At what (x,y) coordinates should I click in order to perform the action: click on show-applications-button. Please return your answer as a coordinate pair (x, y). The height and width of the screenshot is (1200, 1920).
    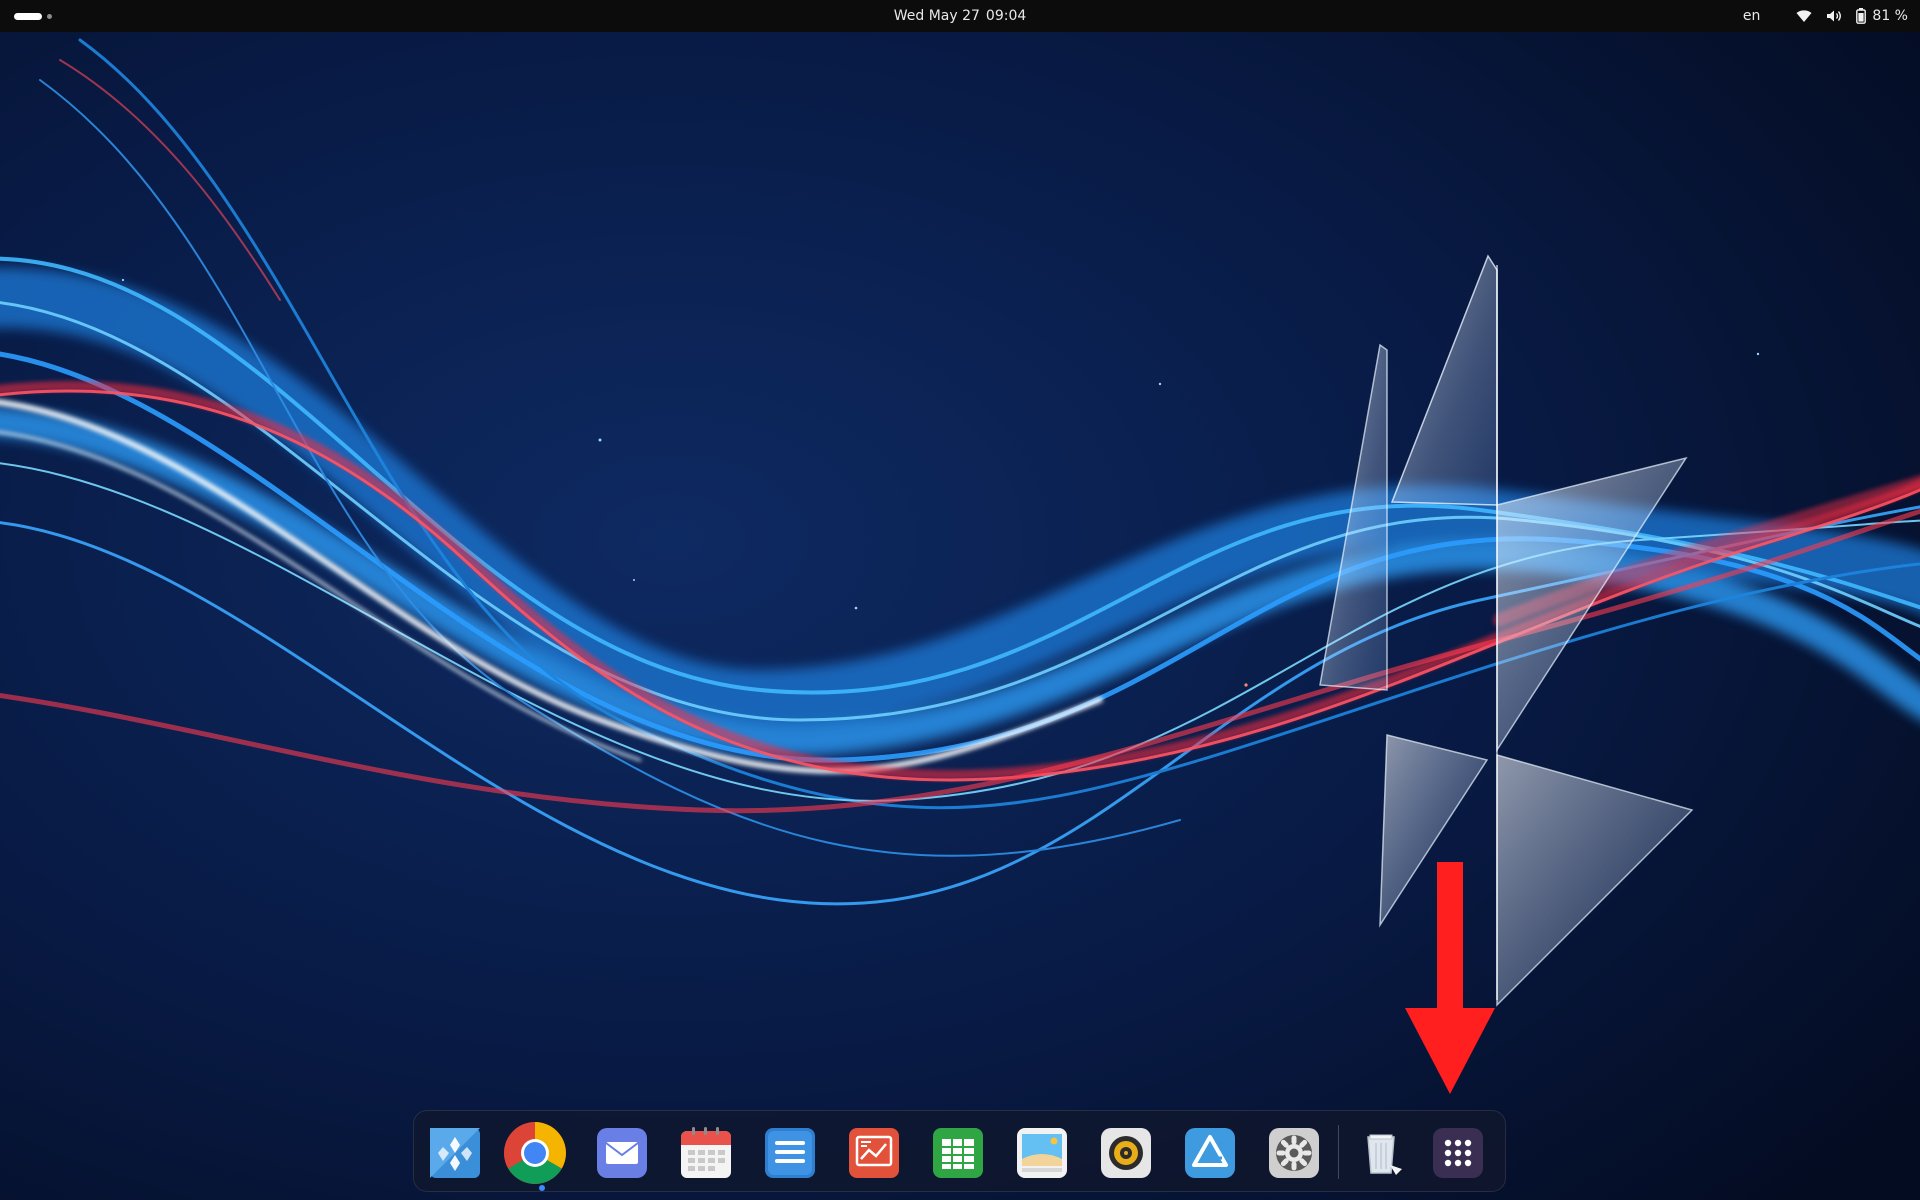
    Looking at the image, I should click on (1458, 1153).